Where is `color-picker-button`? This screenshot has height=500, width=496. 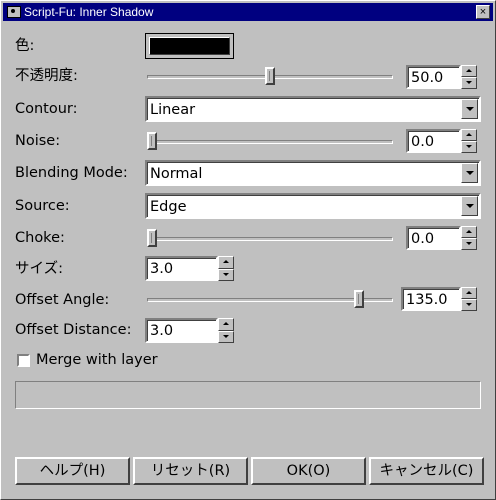 color-picker-button is located at coordinates (189, 46).